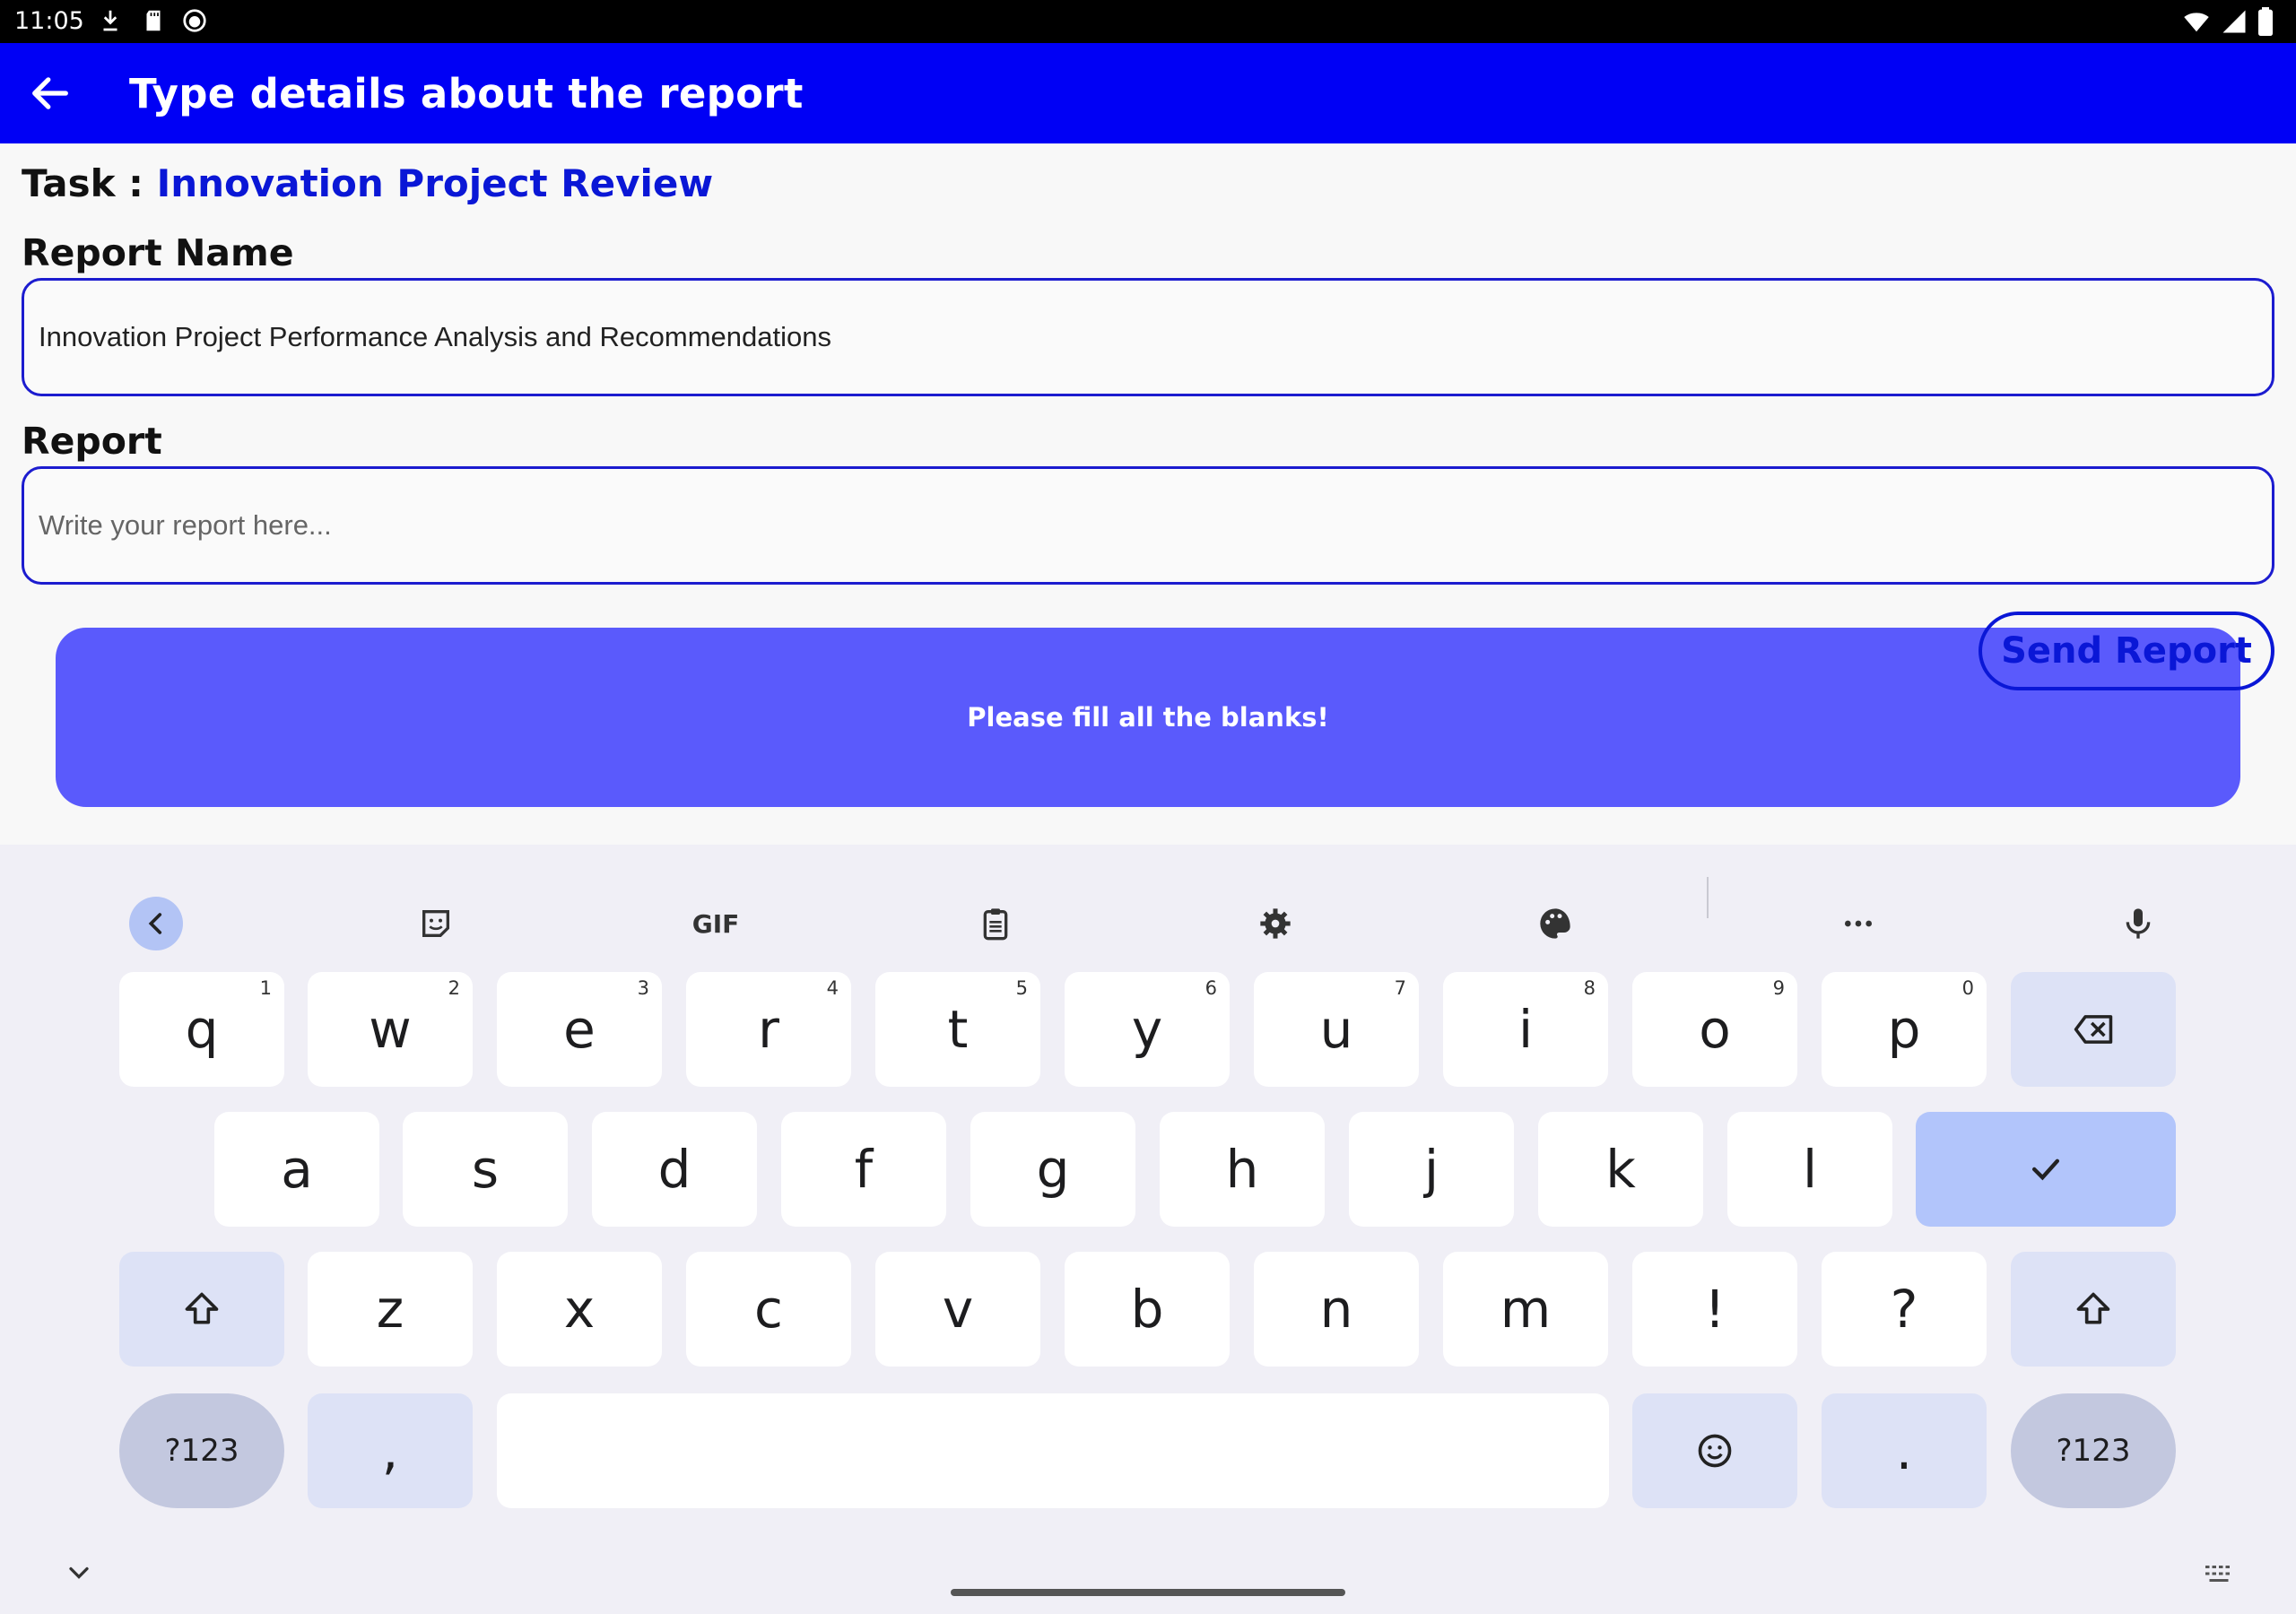 Image resolution: width=2296 pixels, height=1614 pixels. What do you see at coordinates (436, 923) in the screenshot?
I see `sticker-icon` at bounding box center [436, 923].